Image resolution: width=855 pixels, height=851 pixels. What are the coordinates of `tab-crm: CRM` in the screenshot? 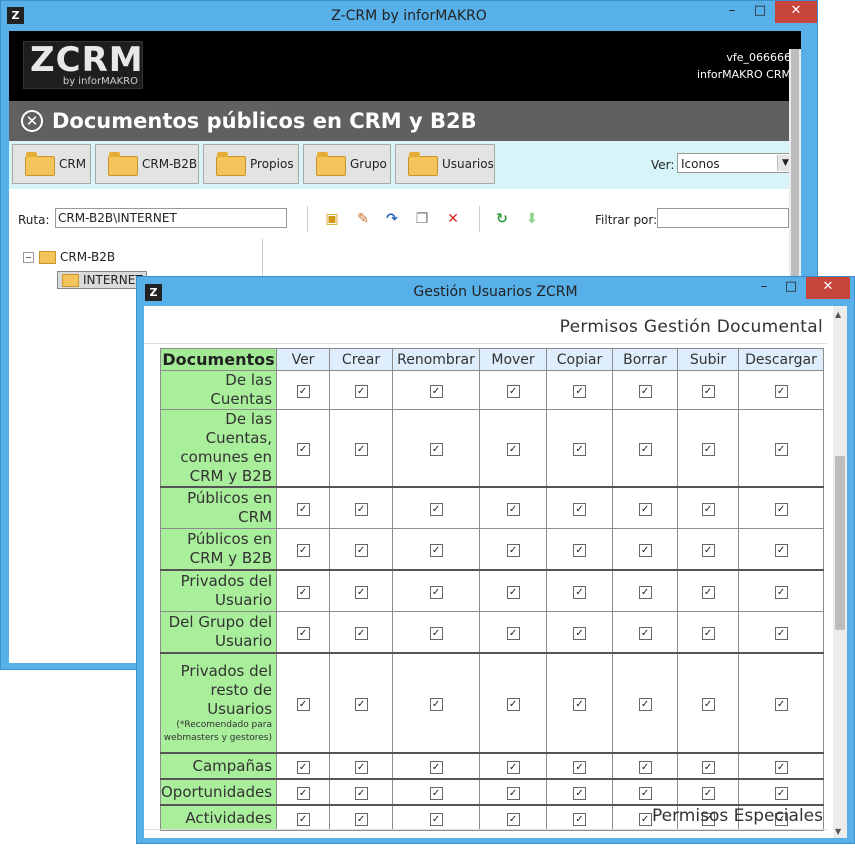 It's located at (51, 164).